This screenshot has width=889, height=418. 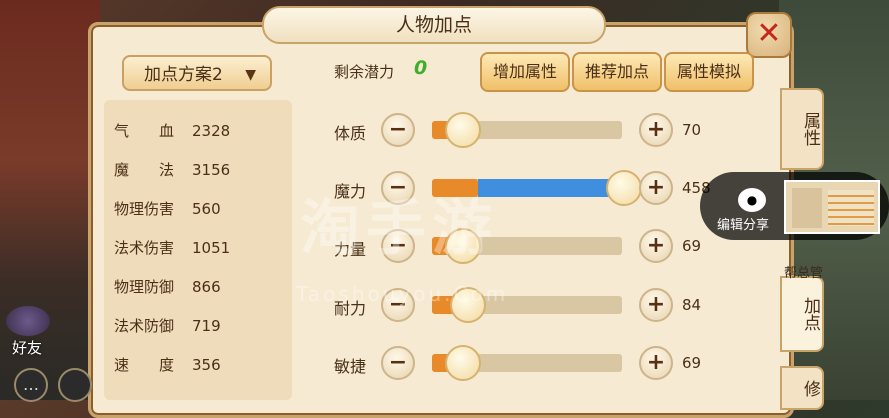 I want to click on attr-value: 84, so click(x=692, y=305).